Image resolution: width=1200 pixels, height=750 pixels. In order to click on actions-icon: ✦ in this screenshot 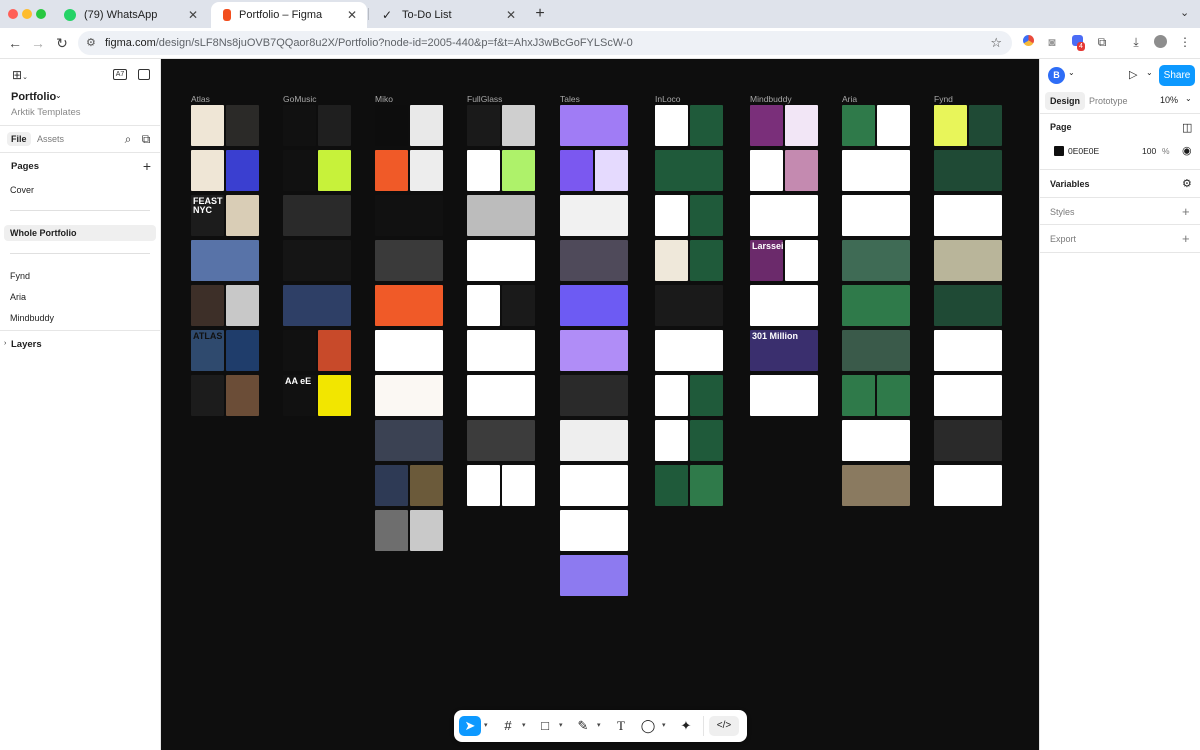, I will do `click(686, 726)`.